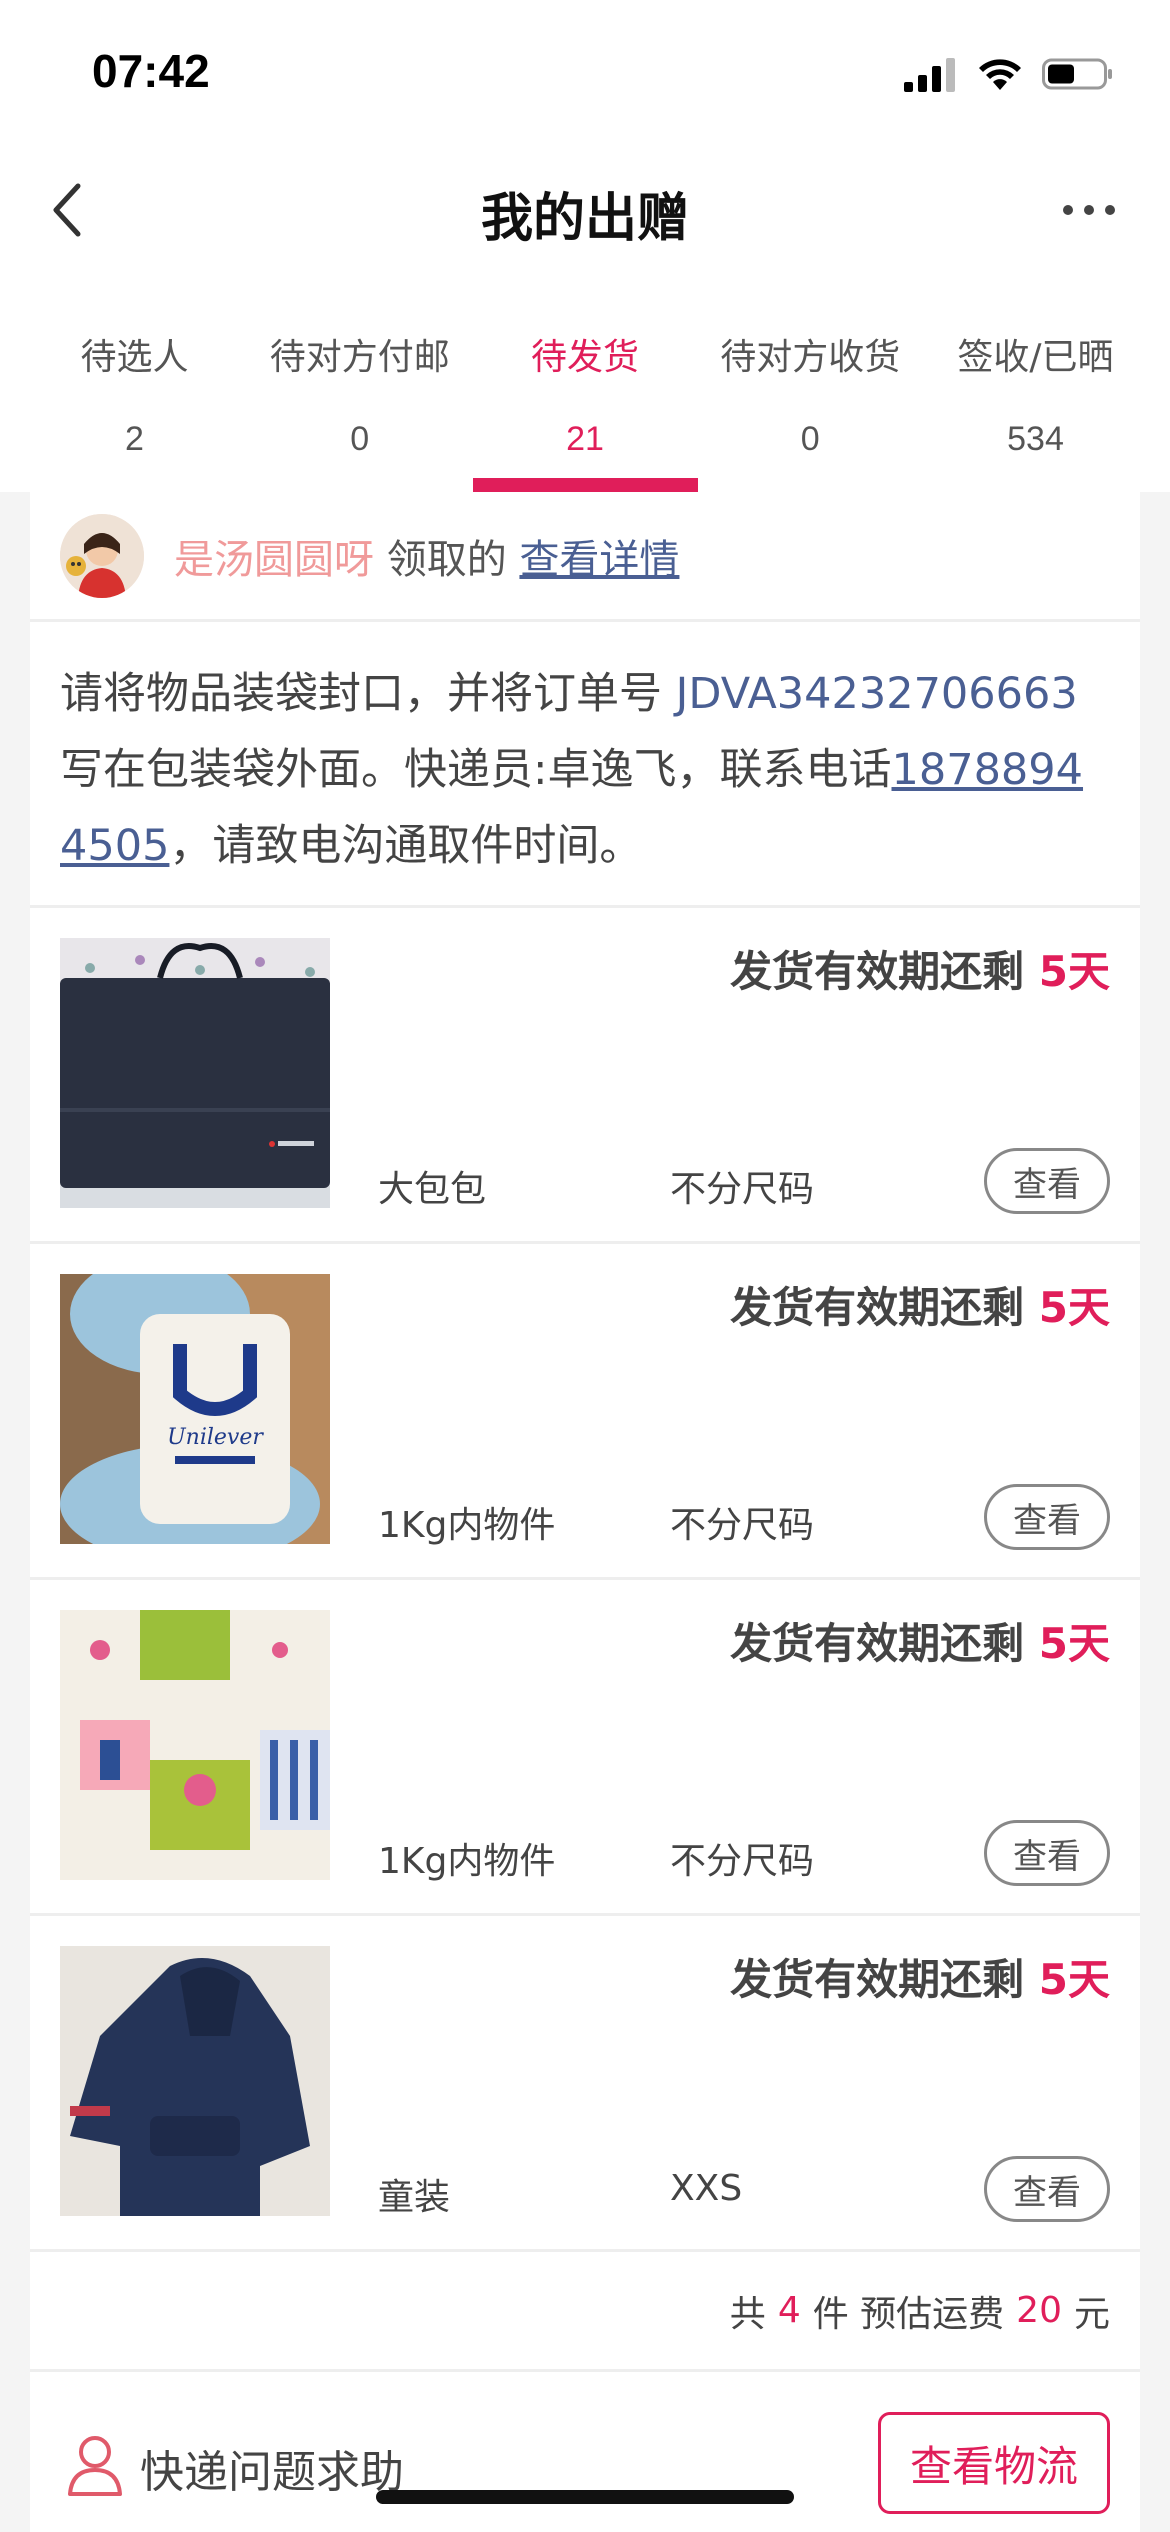 The height and width of the screenshot is (2532, 1170). What do you see at coordinates (585, 2084) in the screenshot?
I see `list-item: 发货有效期还剩 5天 童装 XXS 查看` at bounding box center [585, 2084].